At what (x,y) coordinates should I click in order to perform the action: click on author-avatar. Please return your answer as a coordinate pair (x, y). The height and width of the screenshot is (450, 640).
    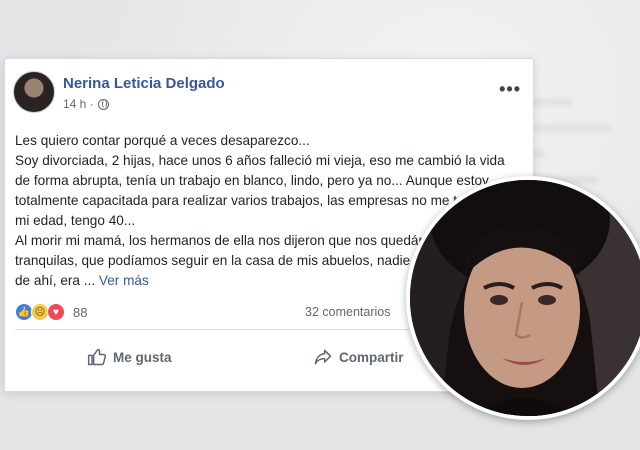
    Looking at the image, I should click on (34, 92).